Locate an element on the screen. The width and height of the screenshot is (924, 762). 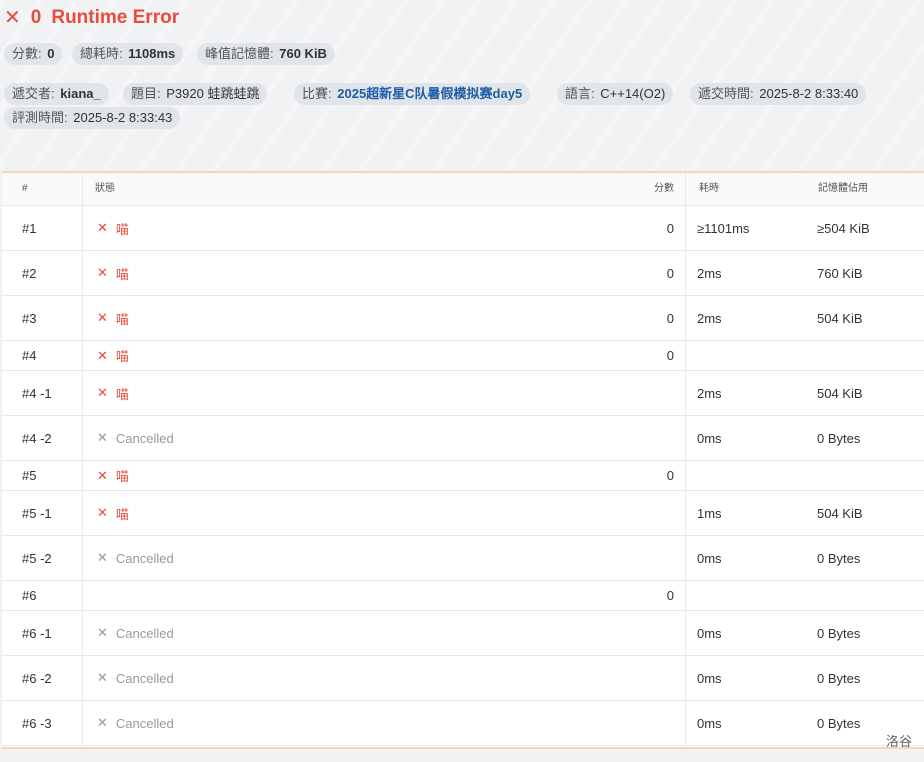
contest-pill: 比賽: 2025超新星C队暑假模拟赛day5 is located at coordinates (412, 94).